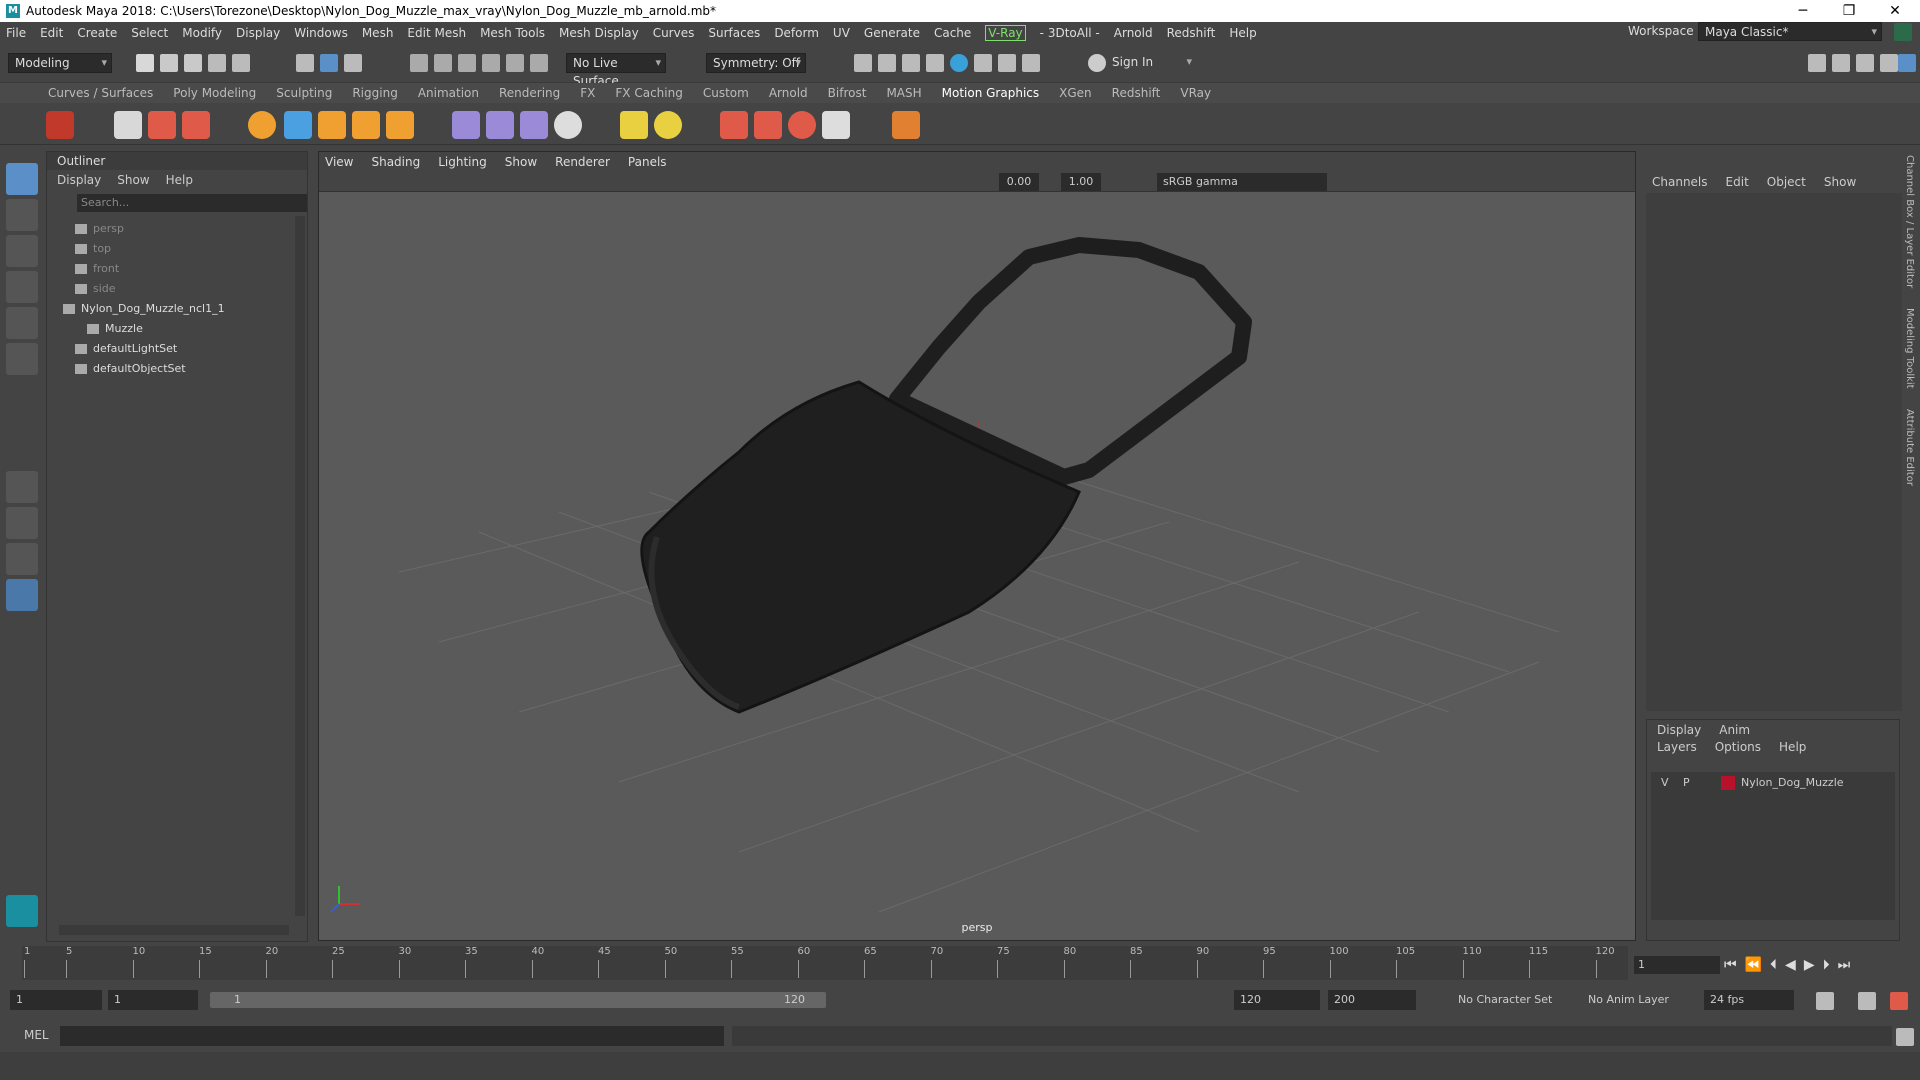 The image size is (1920, 1080). I want to click on tool-settings-icon, so click(1889, 63).